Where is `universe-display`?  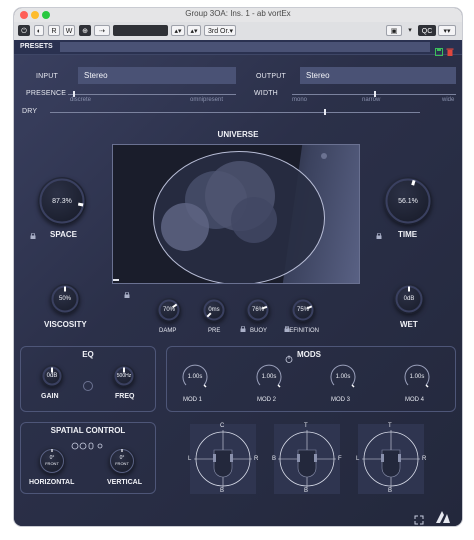 universe-display is located at coordinates (236, 214).